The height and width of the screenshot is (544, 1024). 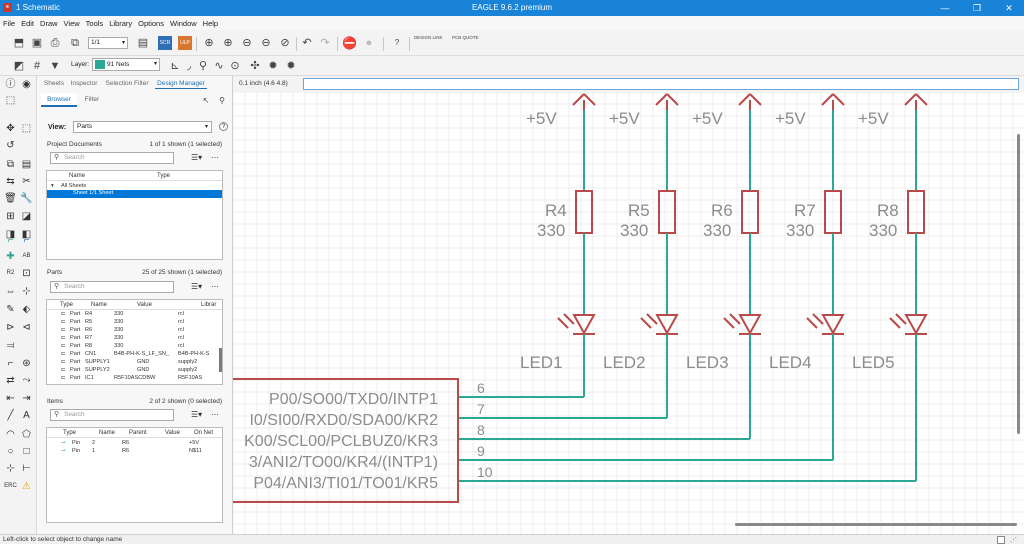 I want to click on pcb-quote-button: PCB QUOTE, so click(x=467, y=42).